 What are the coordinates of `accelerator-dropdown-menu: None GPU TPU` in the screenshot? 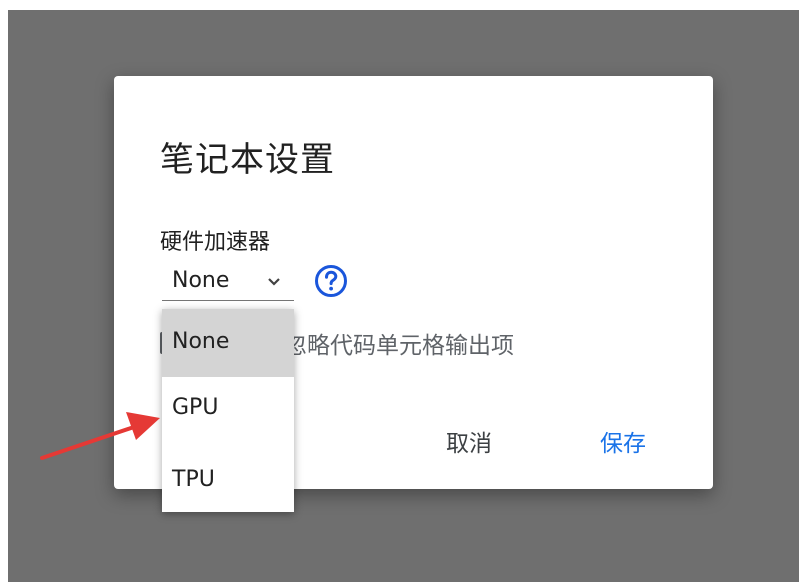 It's located at (228, 410).